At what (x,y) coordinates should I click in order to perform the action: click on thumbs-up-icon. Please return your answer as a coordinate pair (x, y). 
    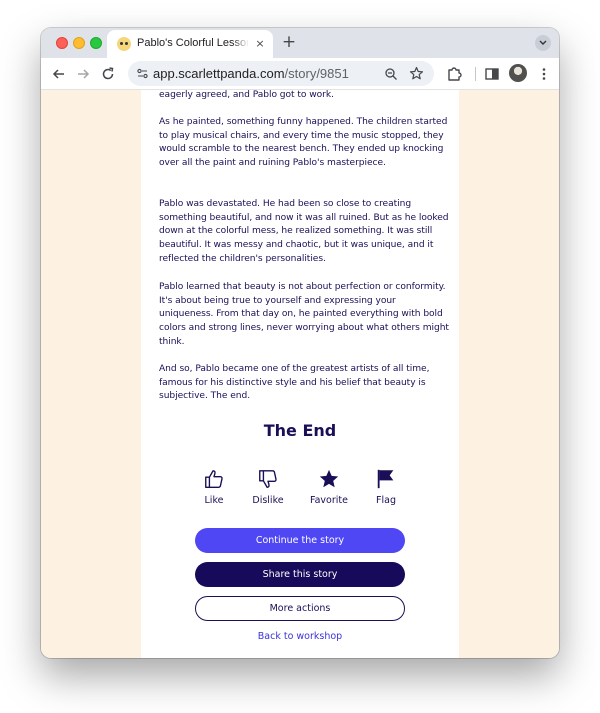
    Looking at the image, I should click on (214, 479).